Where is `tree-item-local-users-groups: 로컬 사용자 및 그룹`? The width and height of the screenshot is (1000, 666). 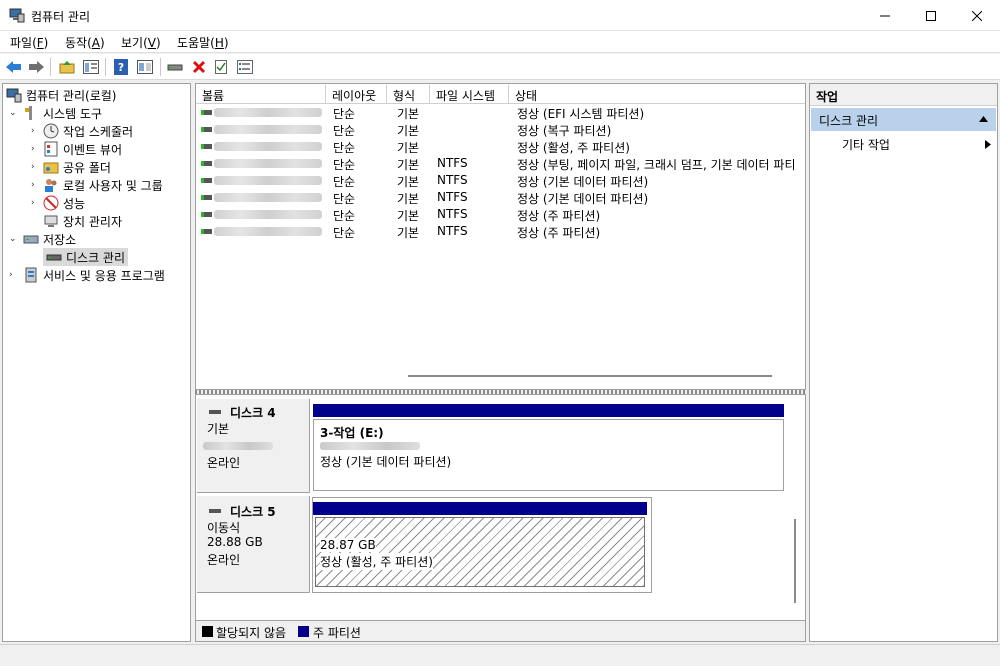 tree-item-local-users-groups: 로컬 사용자 및 그룹 is located at coordinates (103, 185).